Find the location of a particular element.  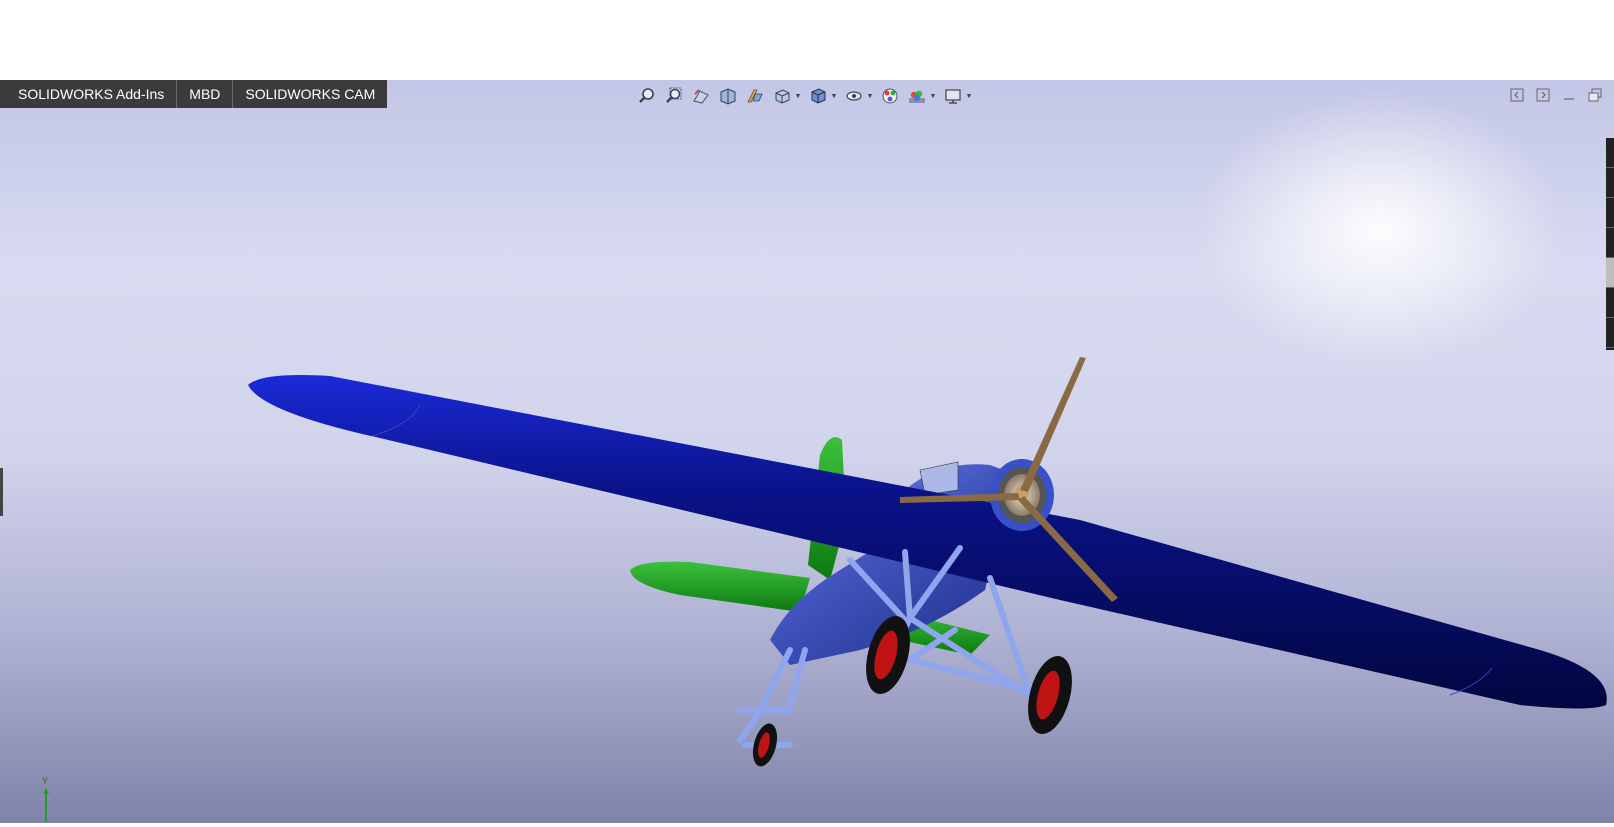

task-pane-tabs is located at coordinates (1610, 244).